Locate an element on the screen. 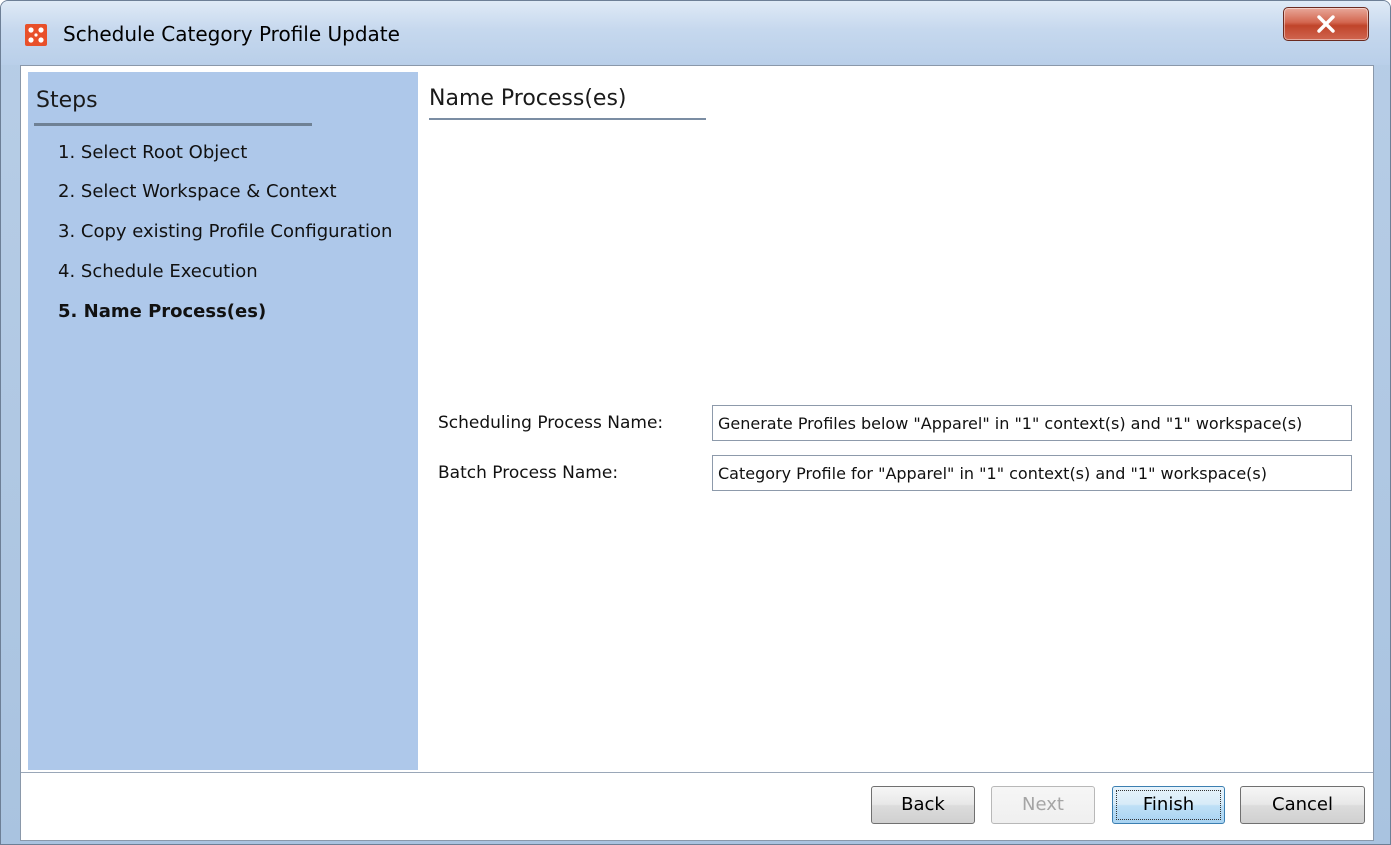 The height and width of the screenshot is (845, 1391). back-button: Back is located at coordinates (923, 805).